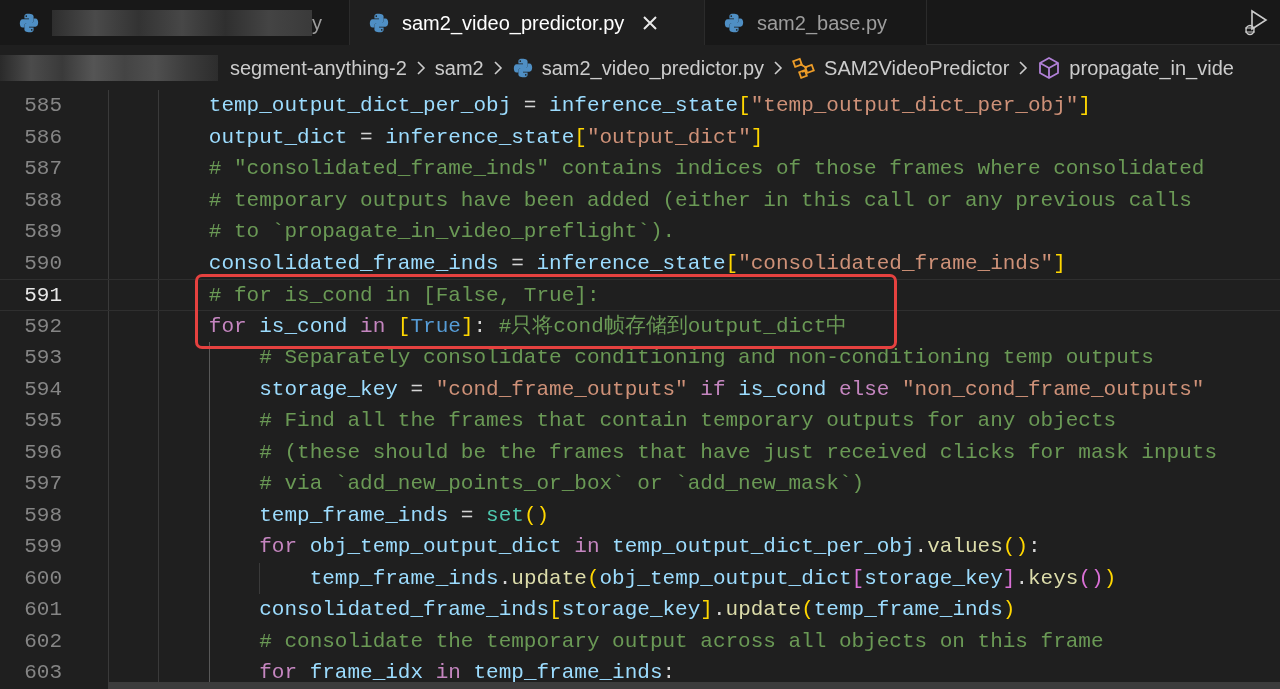 The height and width of the screenshot is (689, 1280). I want to click on code-line: # to `propagate_in_video_preflight`)., so click(441, 232).